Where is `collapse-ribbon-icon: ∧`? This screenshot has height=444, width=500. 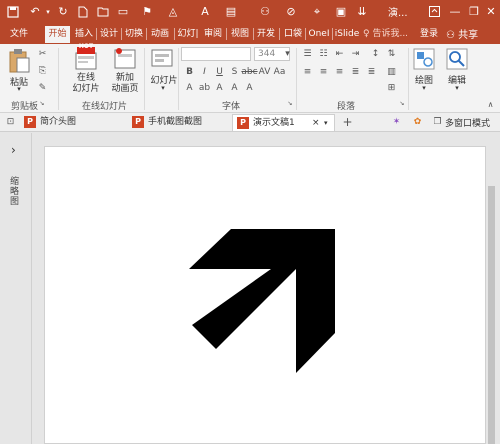 collapse-ribbon-icon: ∧ is located at coordinates (490, 104).